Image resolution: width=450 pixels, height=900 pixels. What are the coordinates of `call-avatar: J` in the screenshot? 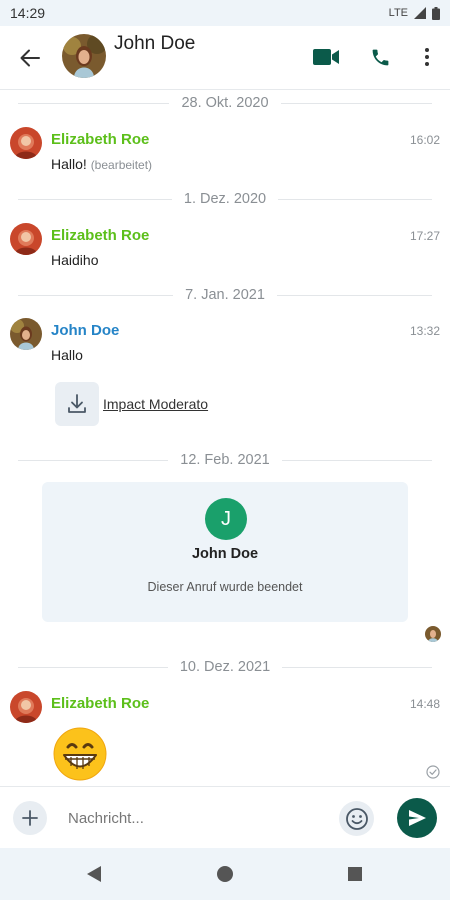 It's located at (226, 519).